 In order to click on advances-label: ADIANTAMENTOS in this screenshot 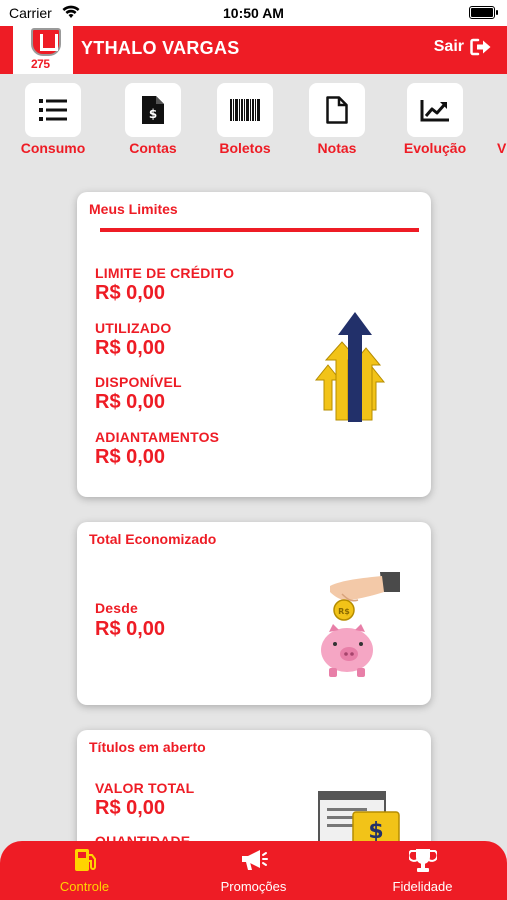, I will do `click(157, 437)`.